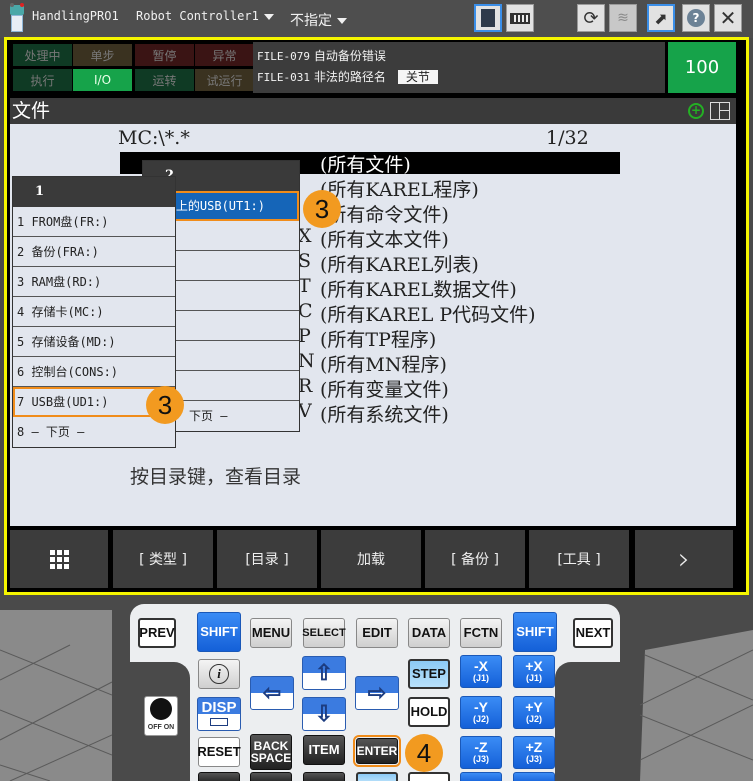 The image size is (753, 781). I want to click on file-type-row: (所有TP程序), so click(378, 338).